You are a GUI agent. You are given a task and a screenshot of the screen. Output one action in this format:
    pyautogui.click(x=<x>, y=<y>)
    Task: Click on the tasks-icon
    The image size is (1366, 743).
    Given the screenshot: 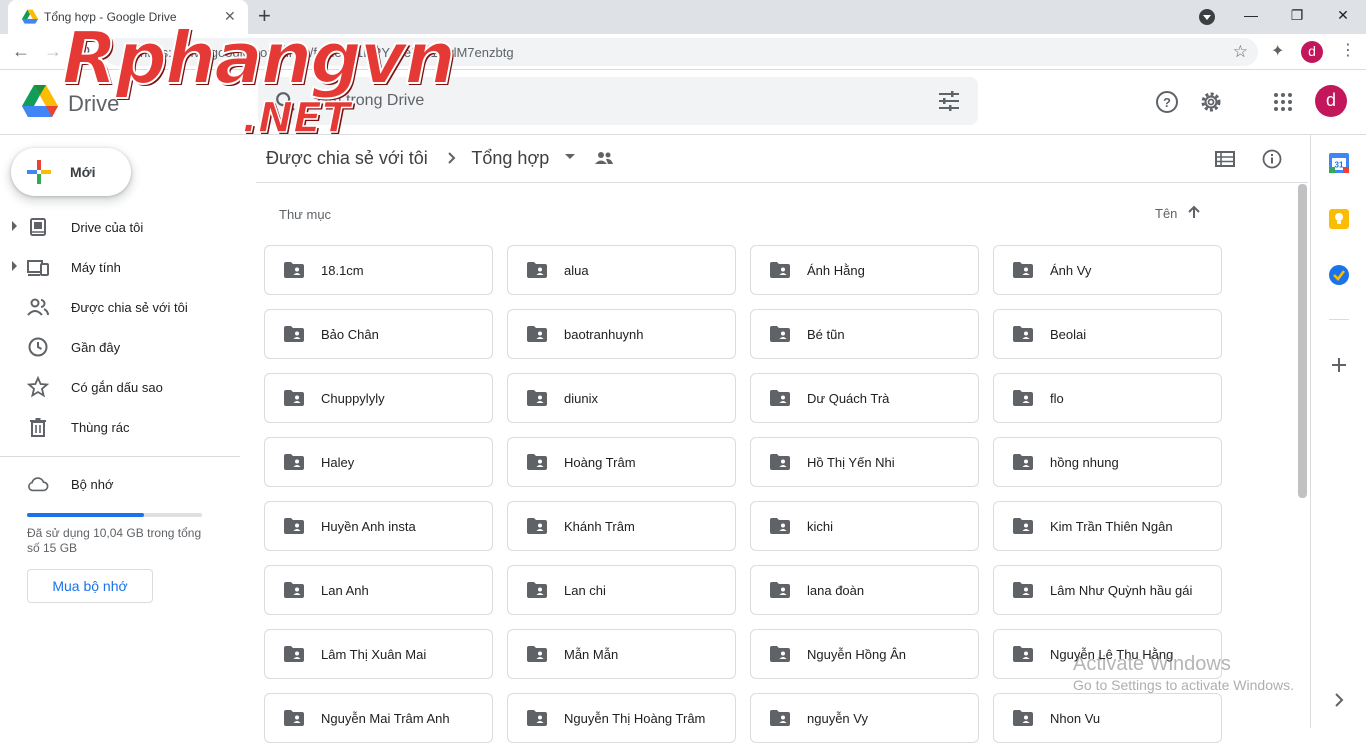 What is the action you would take?
    pyautogui.click(x=1339, y=275)
    